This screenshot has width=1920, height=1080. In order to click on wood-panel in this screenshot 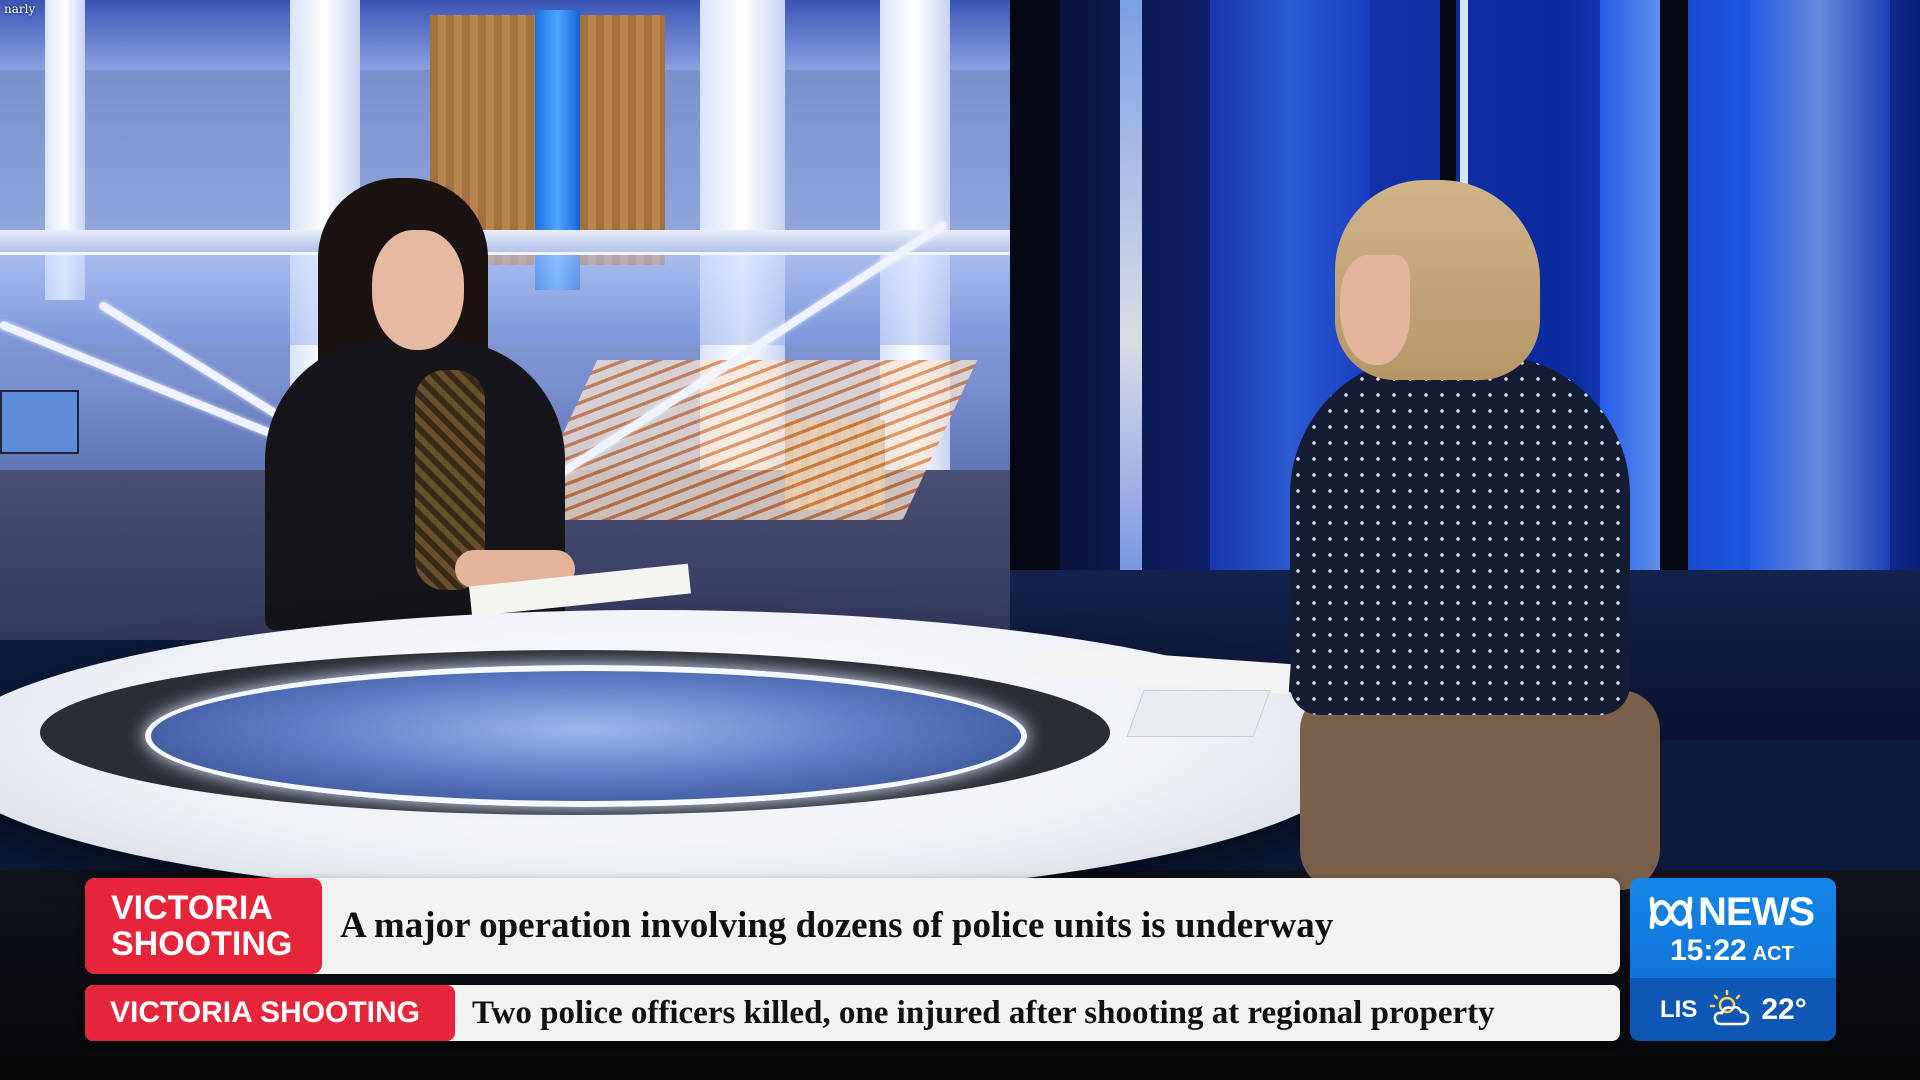, I will do `click(622, 140)`.